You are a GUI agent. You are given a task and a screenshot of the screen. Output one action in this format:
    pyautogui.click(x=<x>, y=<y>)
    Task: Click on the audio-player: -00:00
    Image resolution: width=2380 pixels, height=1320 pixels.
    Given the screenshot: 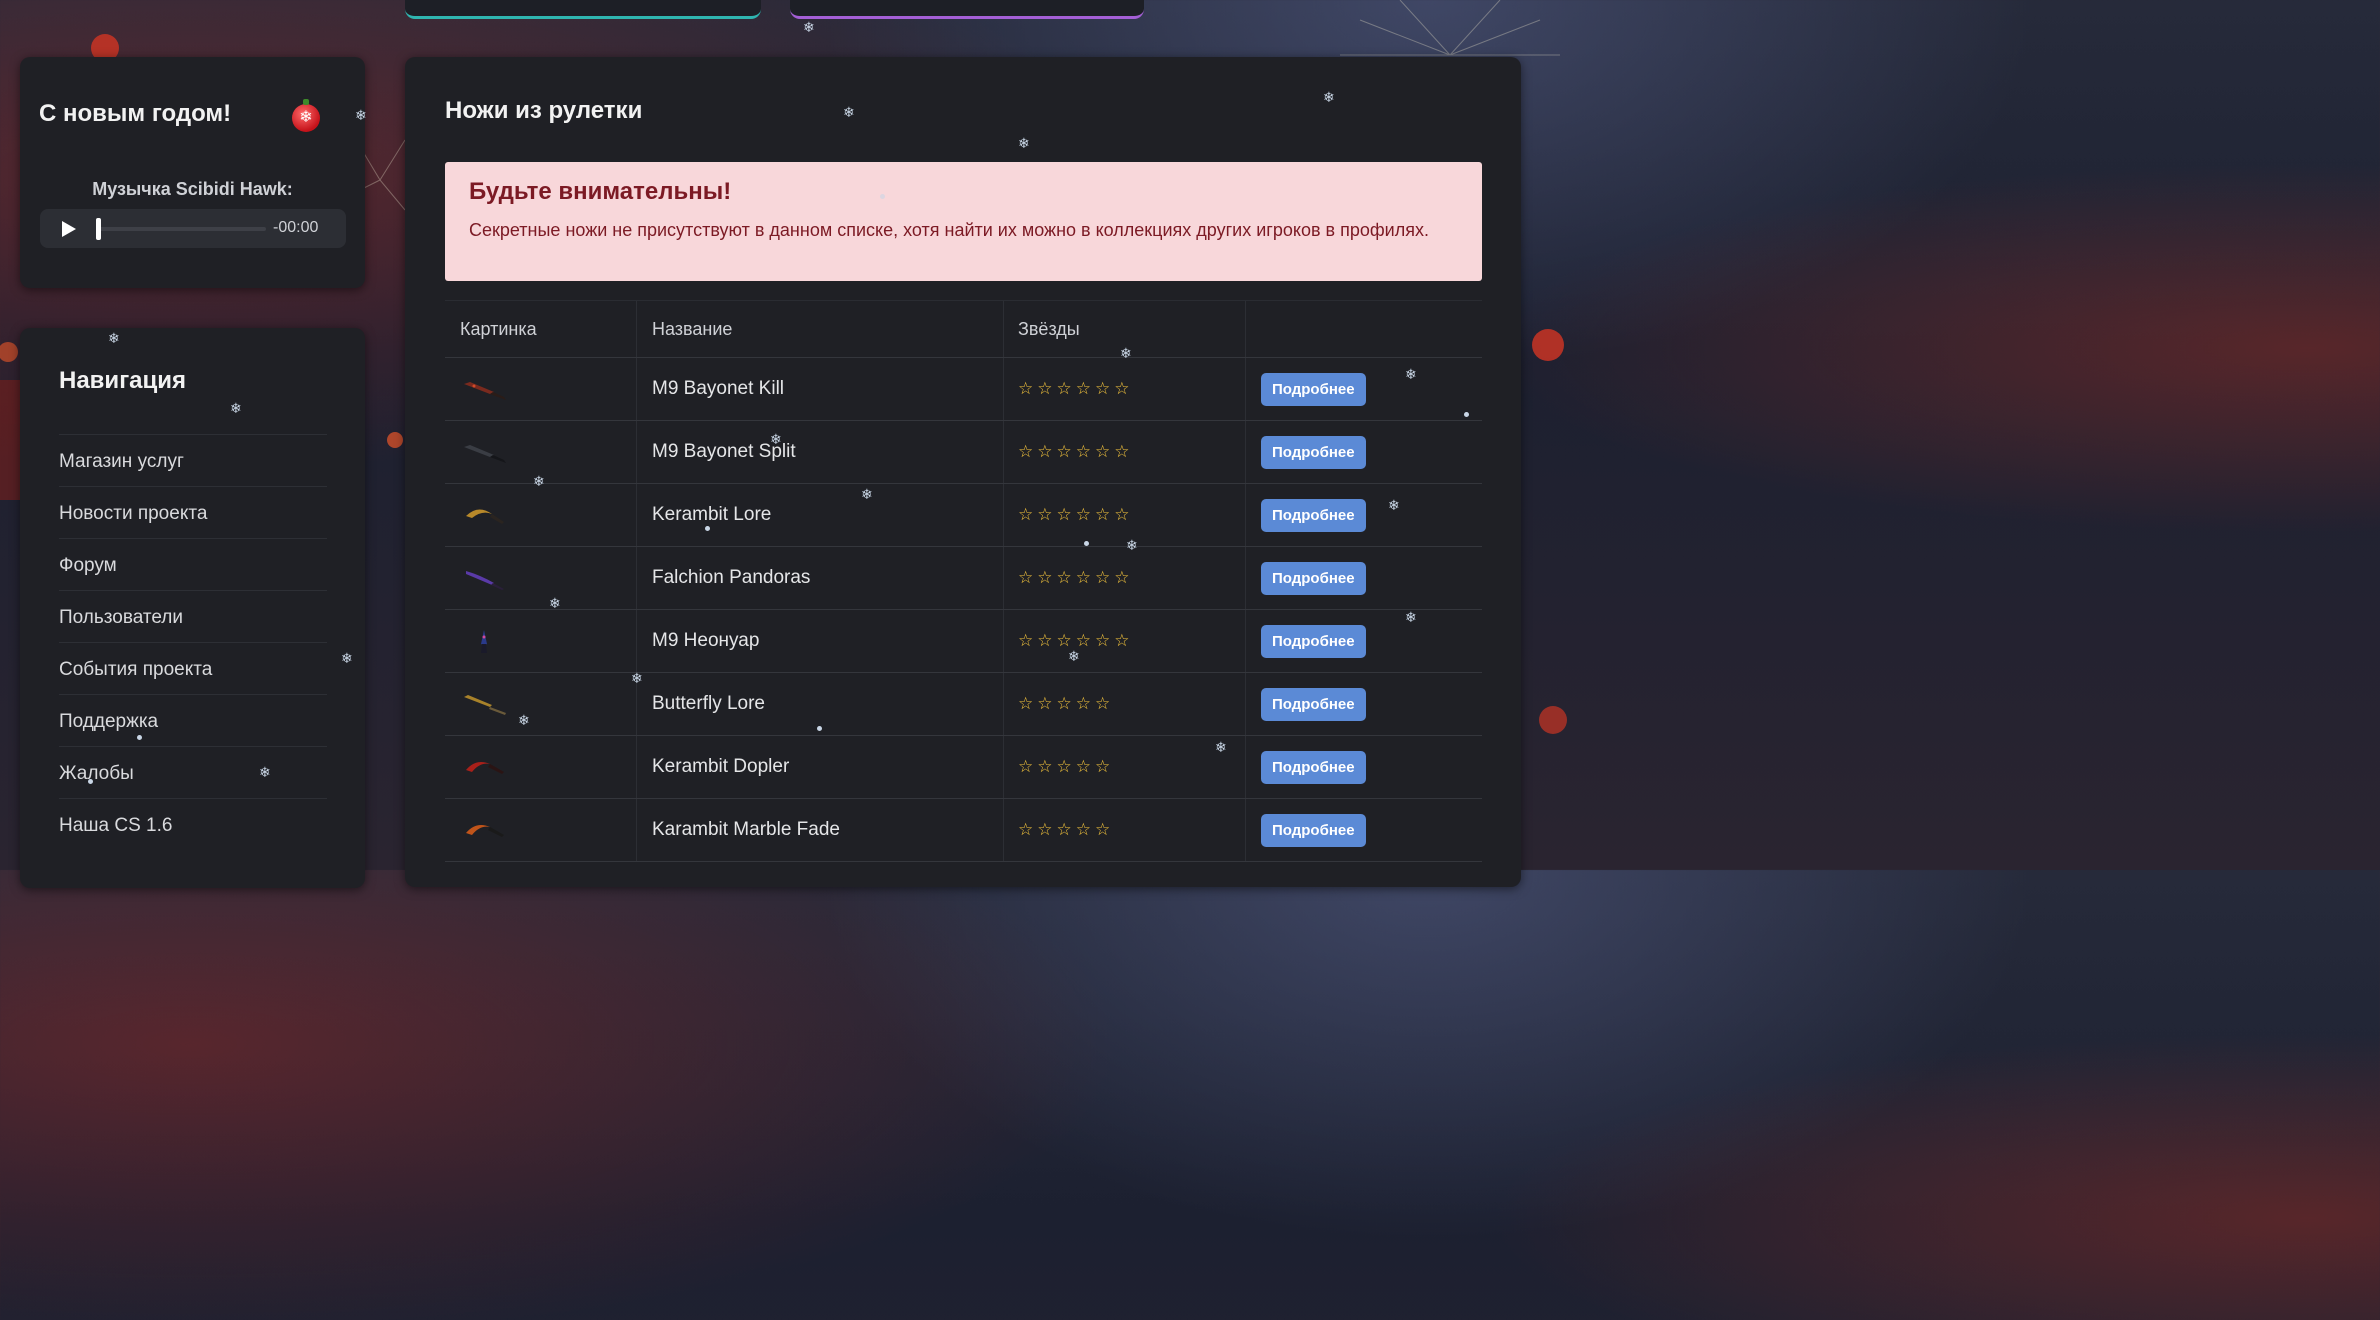 What is the action you would take?
    pyautogui.click(x=193, y=228)
    